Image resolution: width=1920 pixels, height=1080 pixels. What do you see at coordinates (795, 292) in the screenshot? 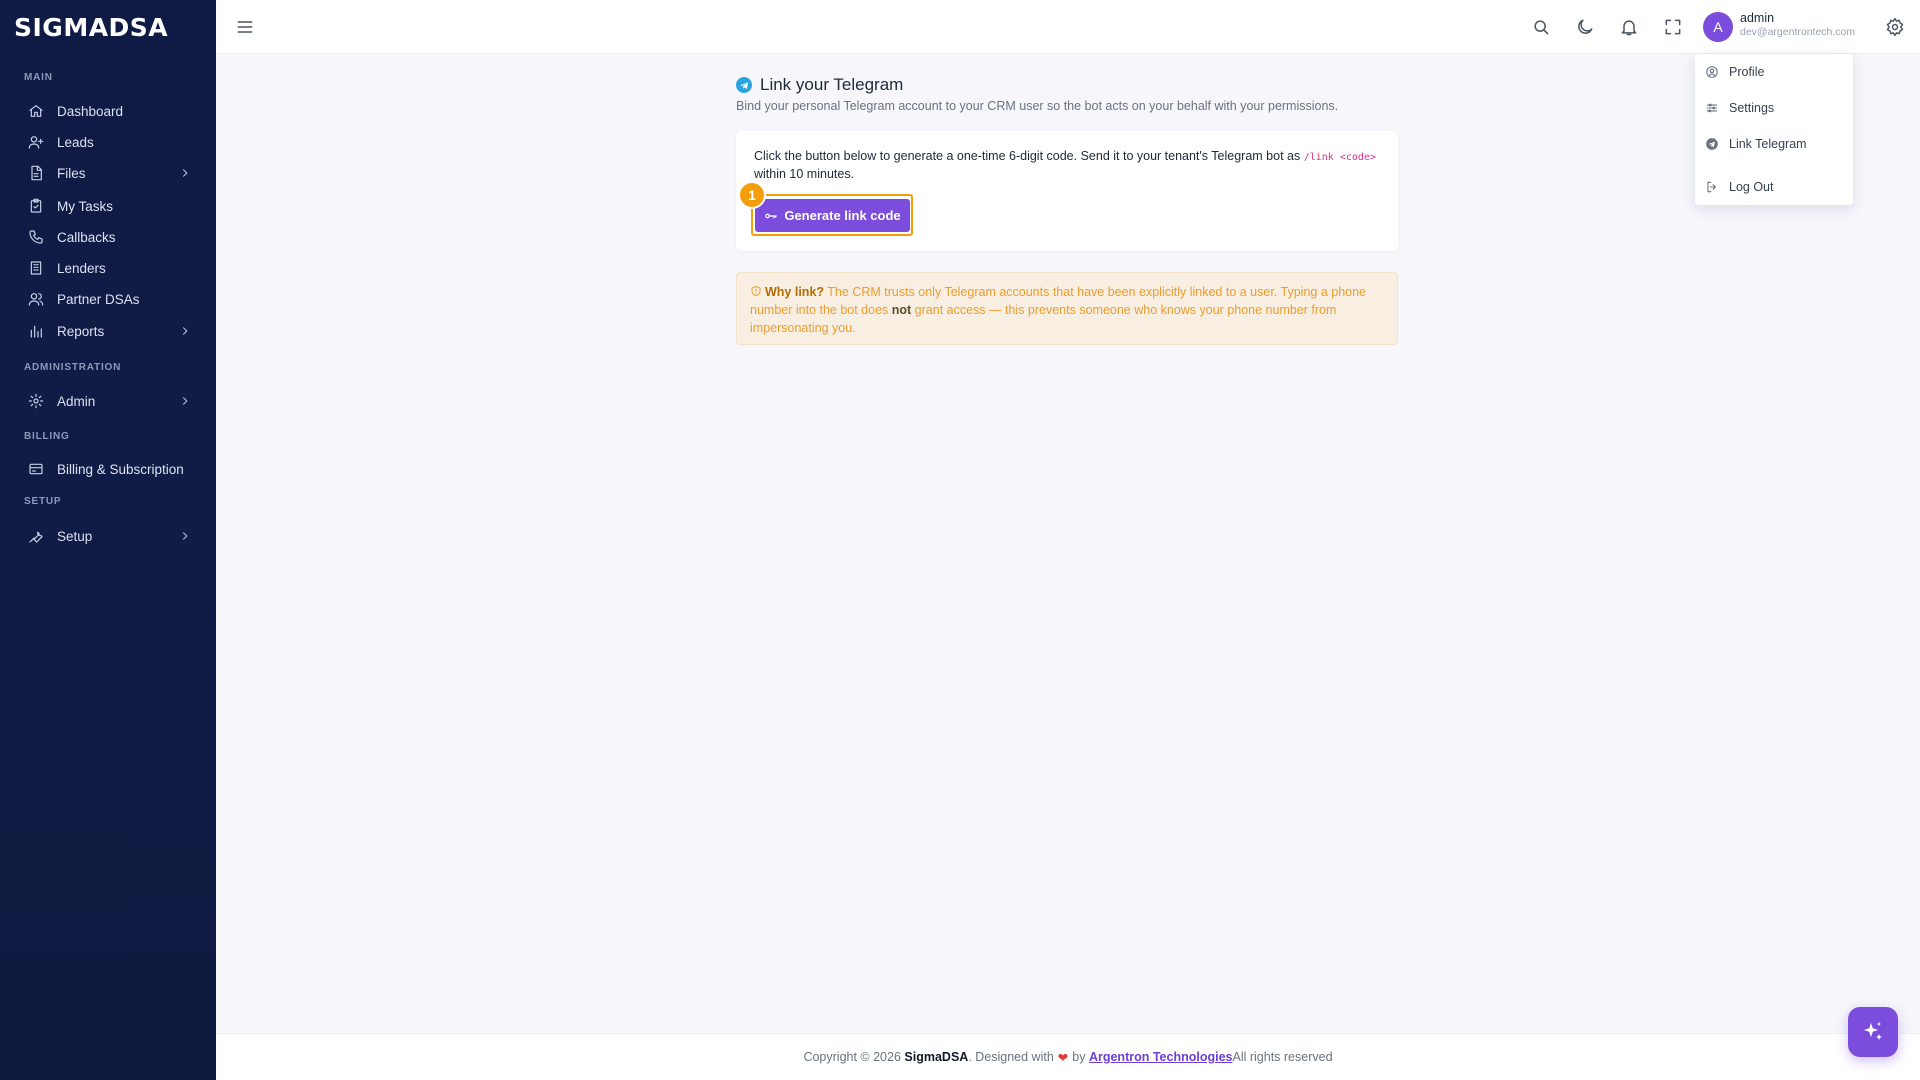
I see `alert-lead: Why link?` at bounding box center [795, 292].